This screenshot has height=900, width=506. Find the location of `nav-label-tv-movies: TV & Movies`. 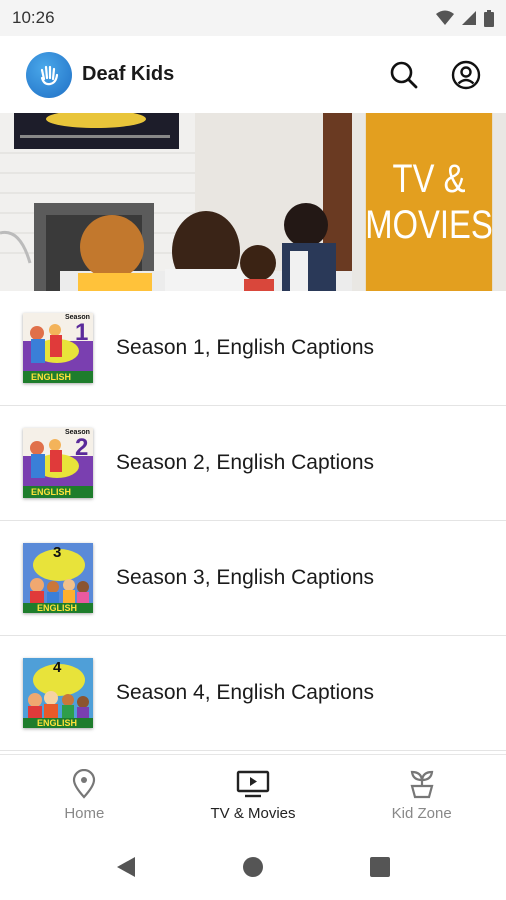

nav-label-tv-movies: TV & Movies is located at coordinates (253, 813).